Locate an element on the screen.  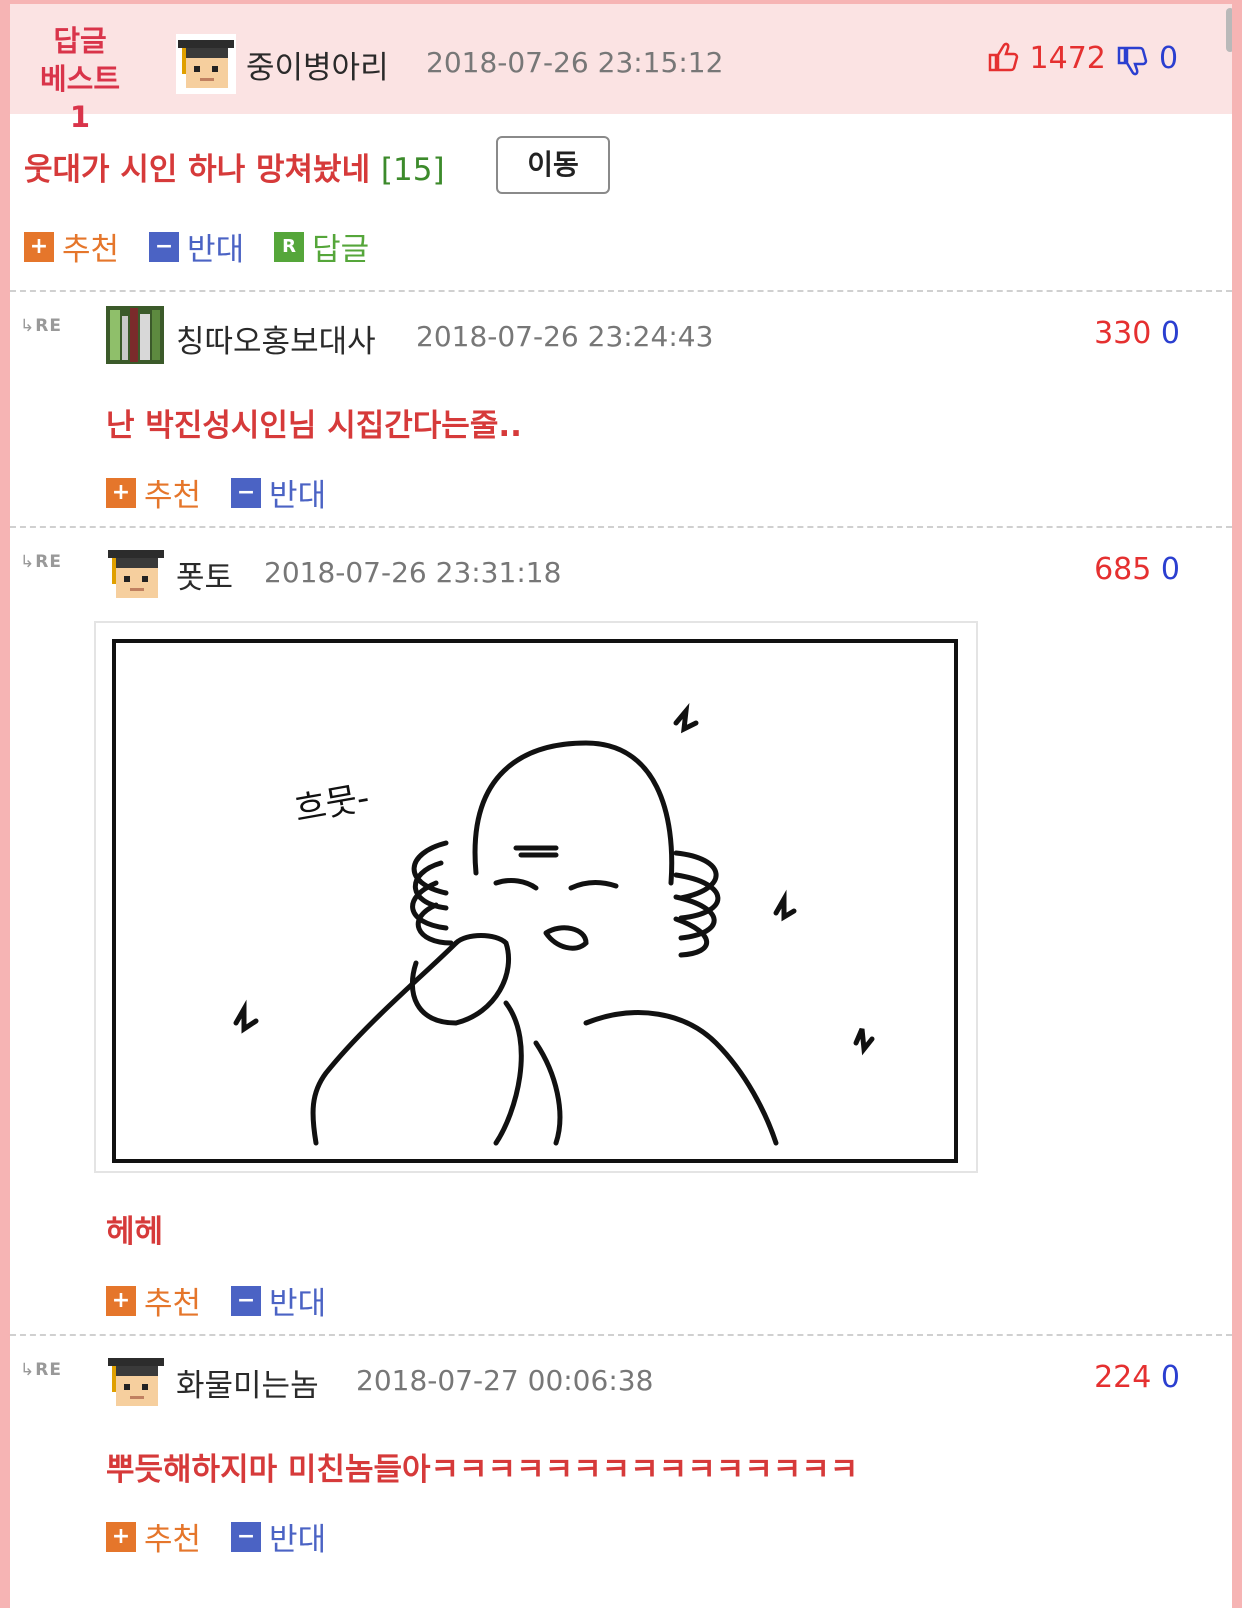
reply-button: R 답글 is located at coordinates (321, 246).